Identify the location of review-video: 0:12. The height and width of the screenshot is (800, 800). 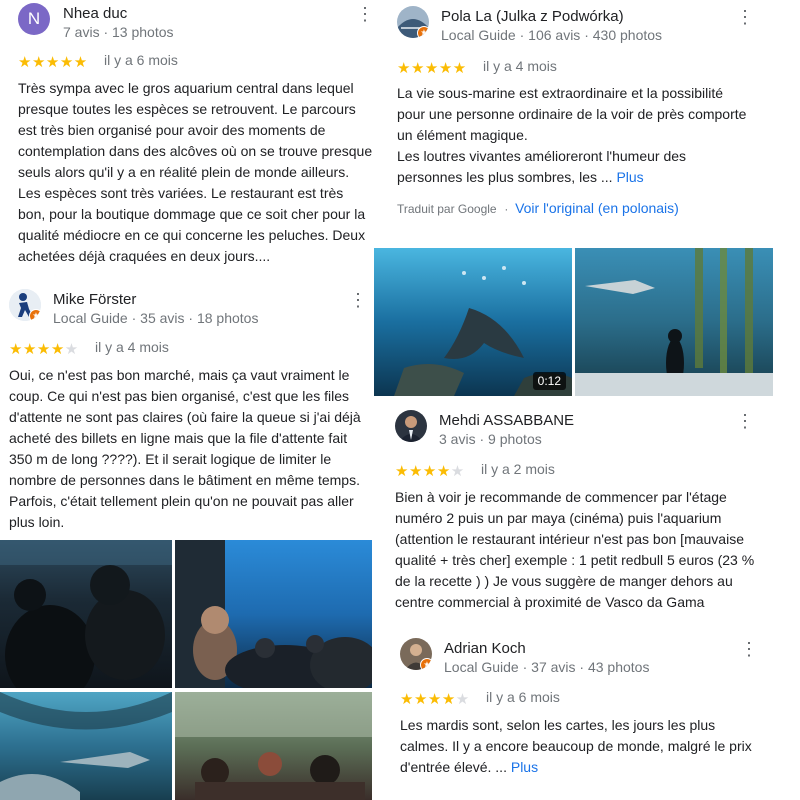
(473, 322).